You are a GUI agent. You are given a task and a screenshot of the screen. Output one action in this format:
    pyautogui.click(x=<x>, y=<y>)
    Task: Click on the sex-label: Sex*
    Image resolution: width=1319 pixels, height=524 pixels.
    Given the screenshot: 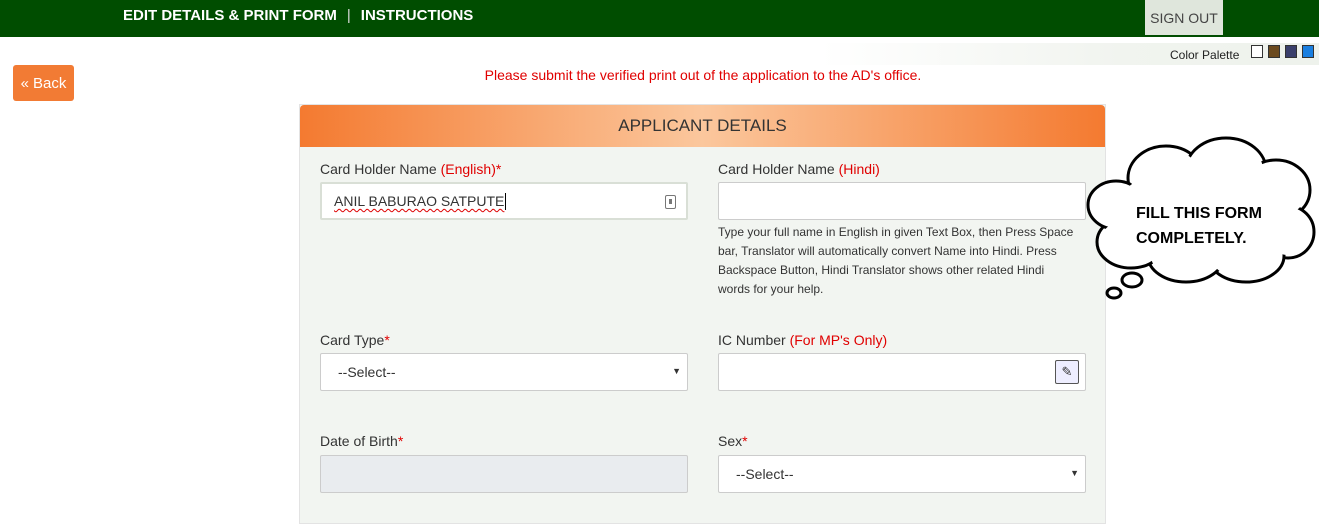 What is the action you would take?
    pyautogui.click(x=733, y=441)
    